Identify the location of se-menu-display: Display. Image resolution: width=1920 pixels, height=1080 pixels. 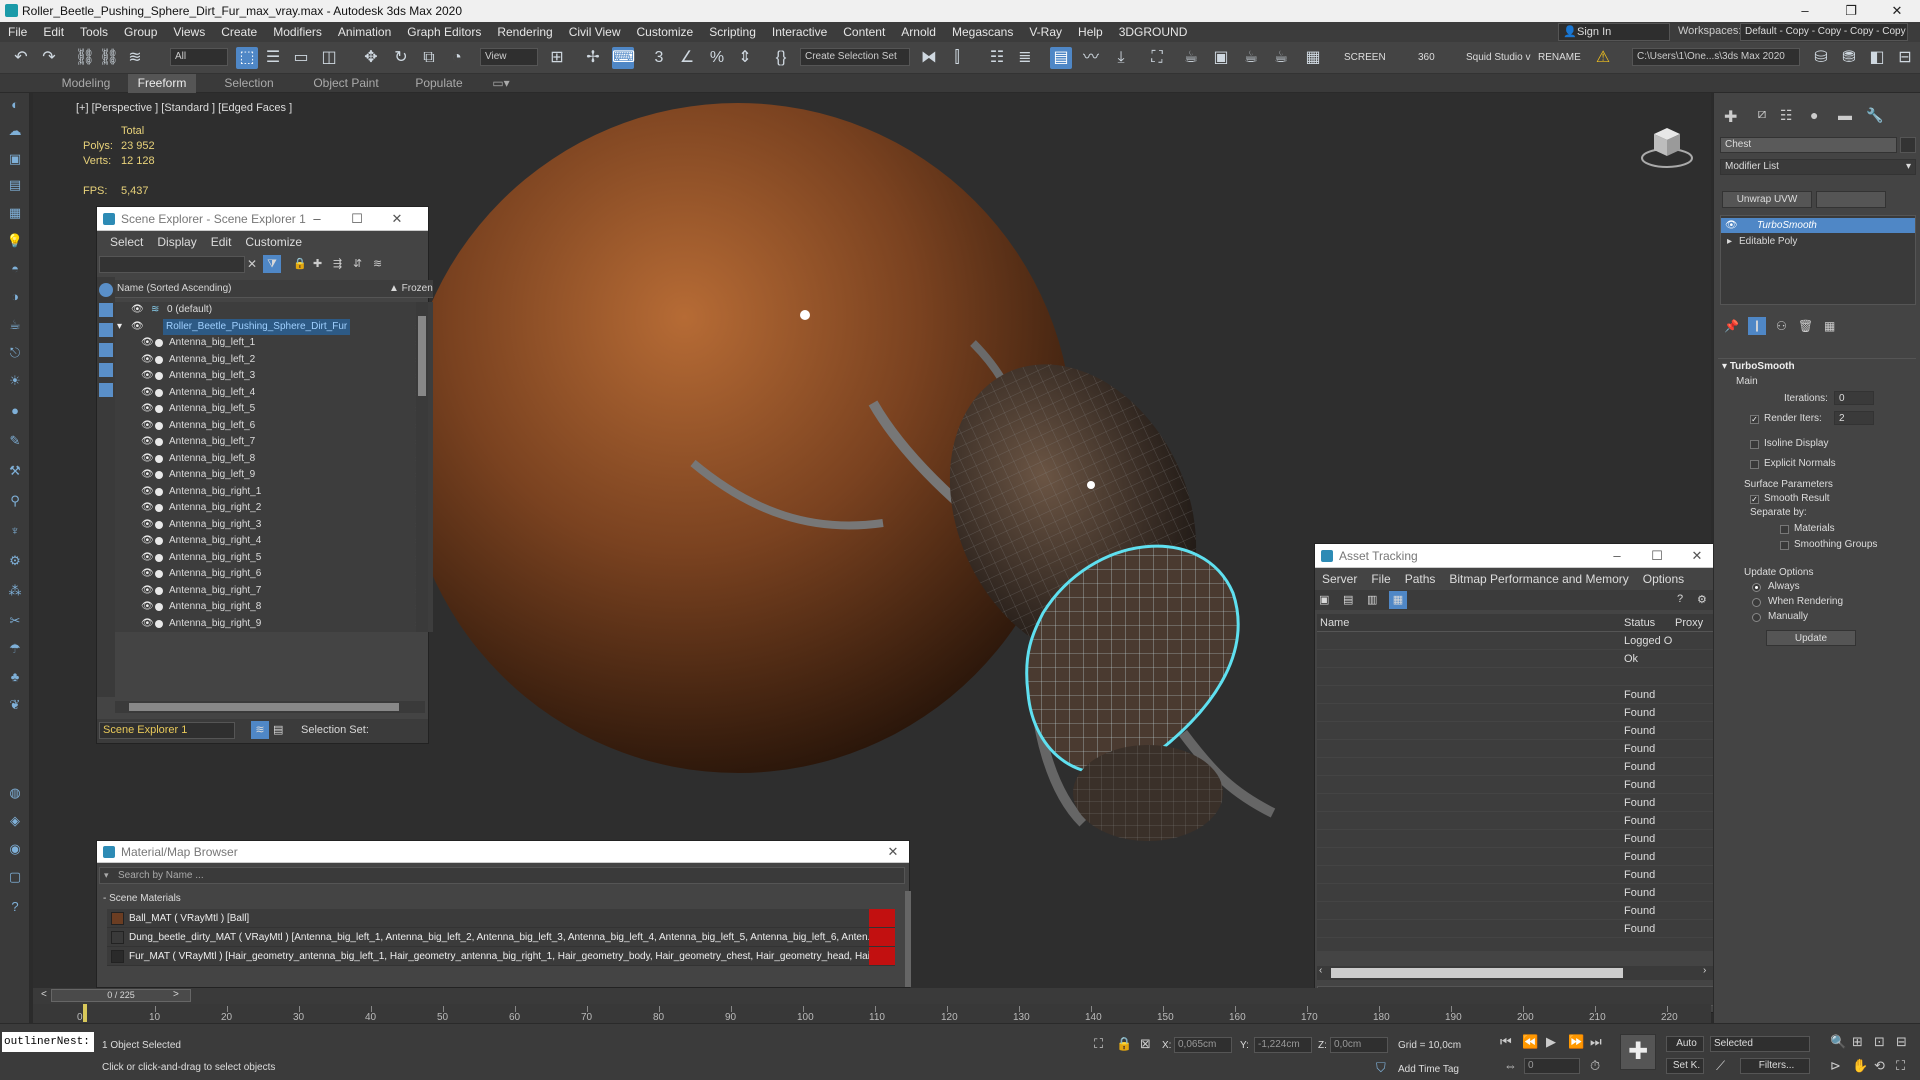
(176, 242).